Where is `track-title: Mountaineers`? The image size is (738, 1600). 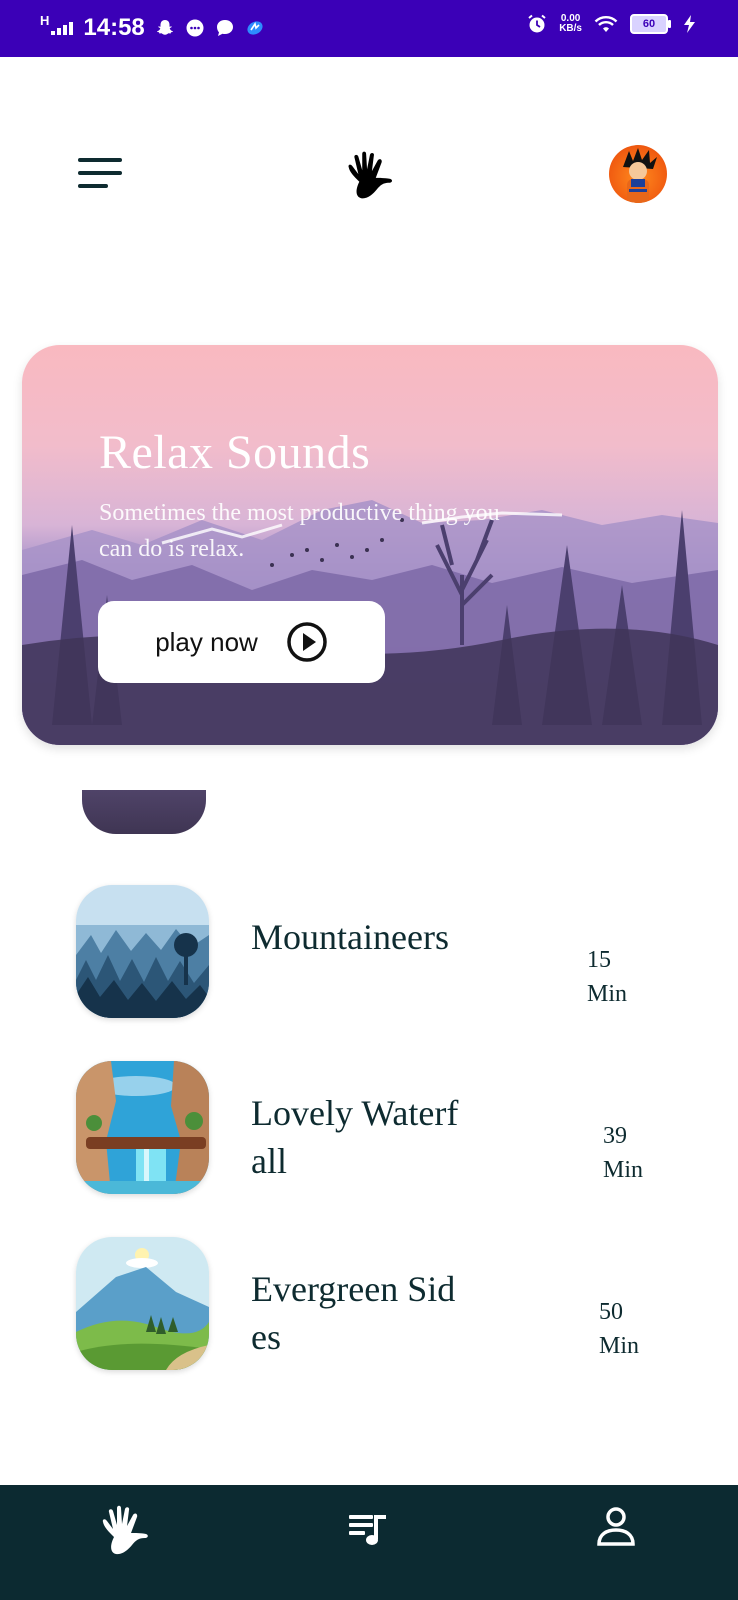
track-title: Mountaineers is located at coordinates (350, 937).